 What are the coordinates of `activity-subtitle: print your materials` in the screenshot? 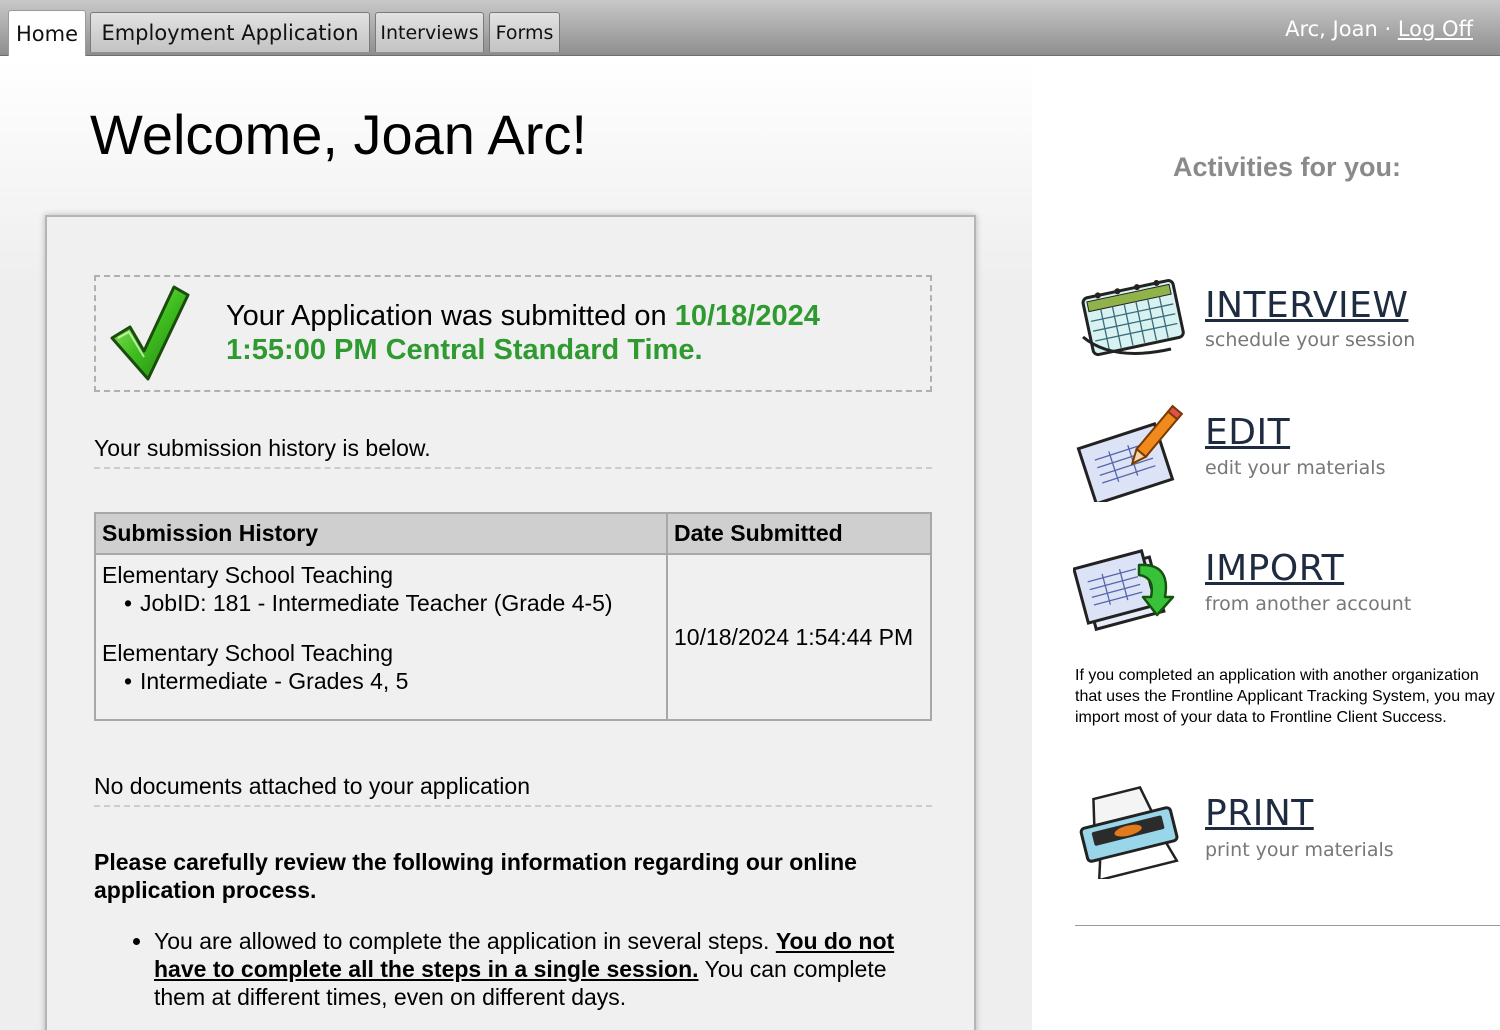 It's located at (1299, 850).